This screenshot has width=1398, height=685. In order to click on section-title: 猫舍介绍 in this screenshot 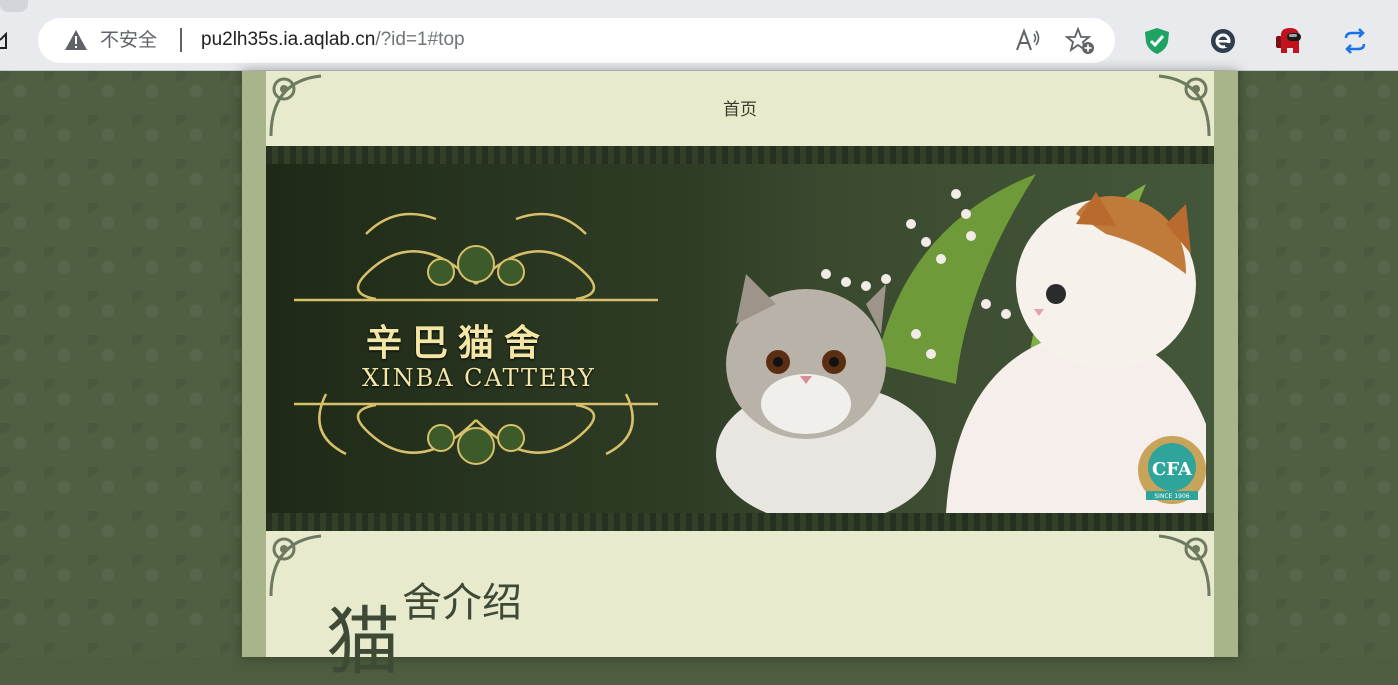, I will do `click(424, 631)`.